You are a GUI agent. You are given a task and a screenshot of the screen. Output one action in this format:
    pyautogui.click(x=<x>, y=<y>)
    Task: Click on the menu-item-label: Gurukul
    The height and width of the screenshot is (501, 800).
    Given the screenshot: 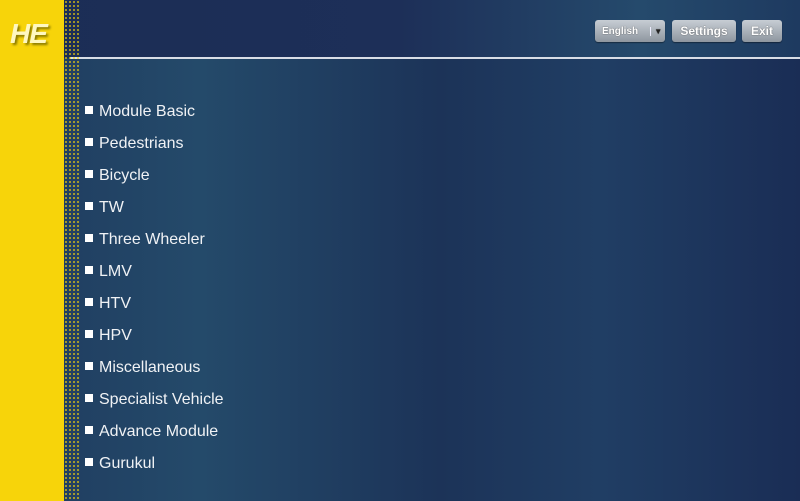 What is the action you would take?
    pyautogui.click(x=127, y=463)
    